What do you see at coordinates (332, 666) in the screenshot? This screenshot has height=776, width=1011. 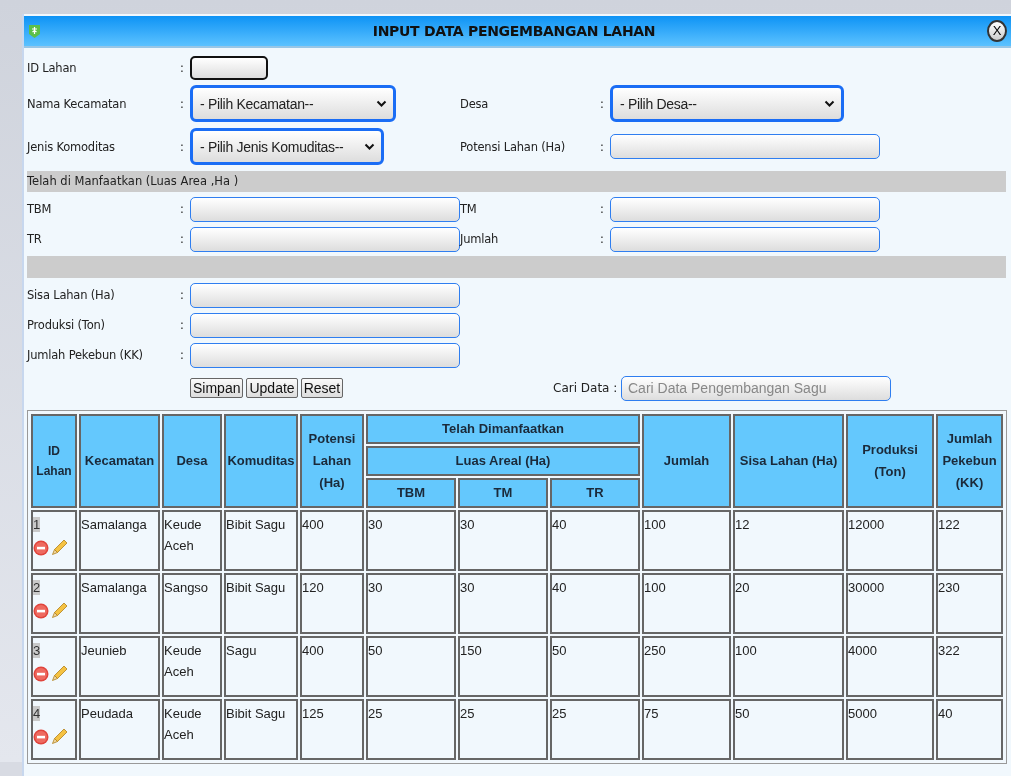 I see `table-cell: 400` at bounding box center [332, 666].